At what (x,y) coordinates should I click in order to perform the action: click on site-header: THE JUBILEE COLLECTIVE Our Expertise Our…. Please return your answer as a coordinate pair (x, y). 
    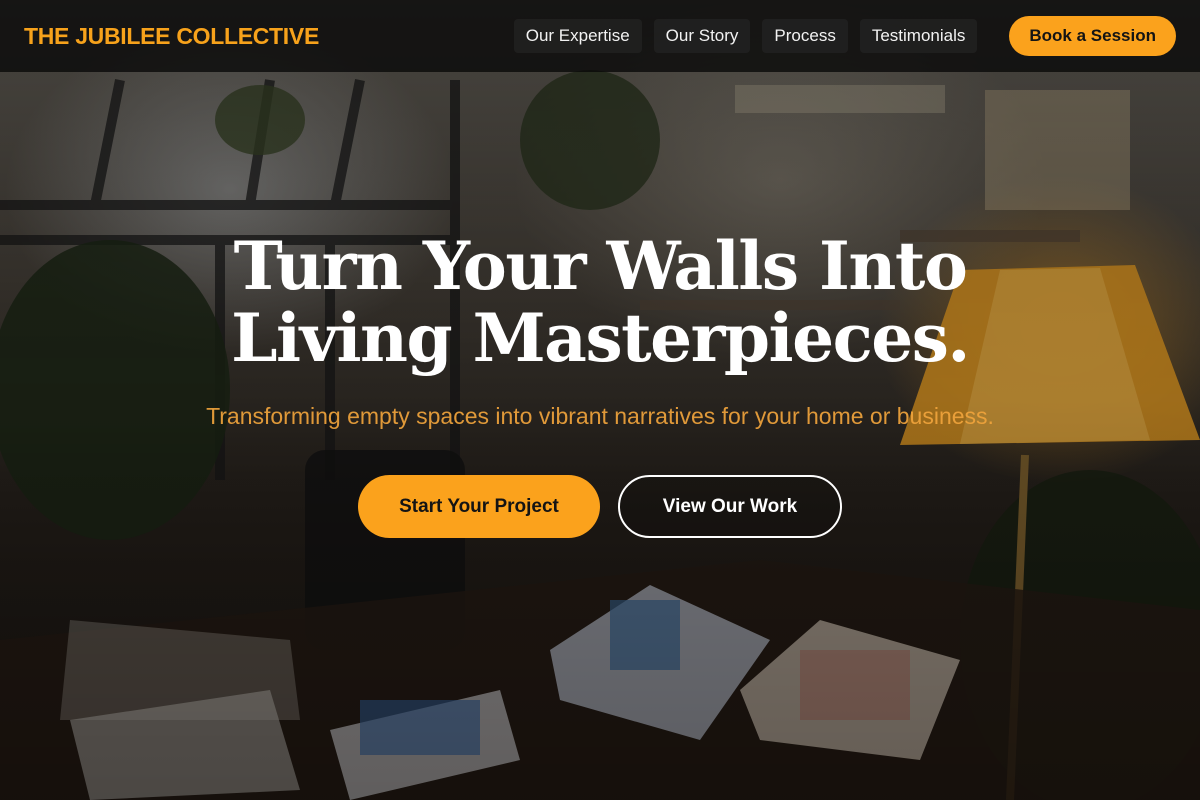
    Looking at the image, I should click on (600, 36).